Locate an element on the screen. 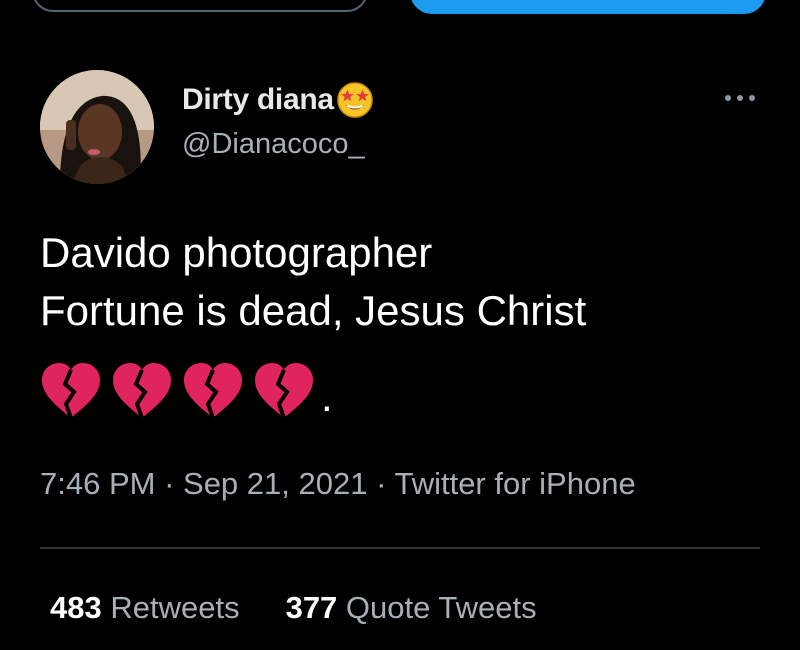 This screenshot has height=650, width=800. avatar-image is located at coordinates (97, 127).